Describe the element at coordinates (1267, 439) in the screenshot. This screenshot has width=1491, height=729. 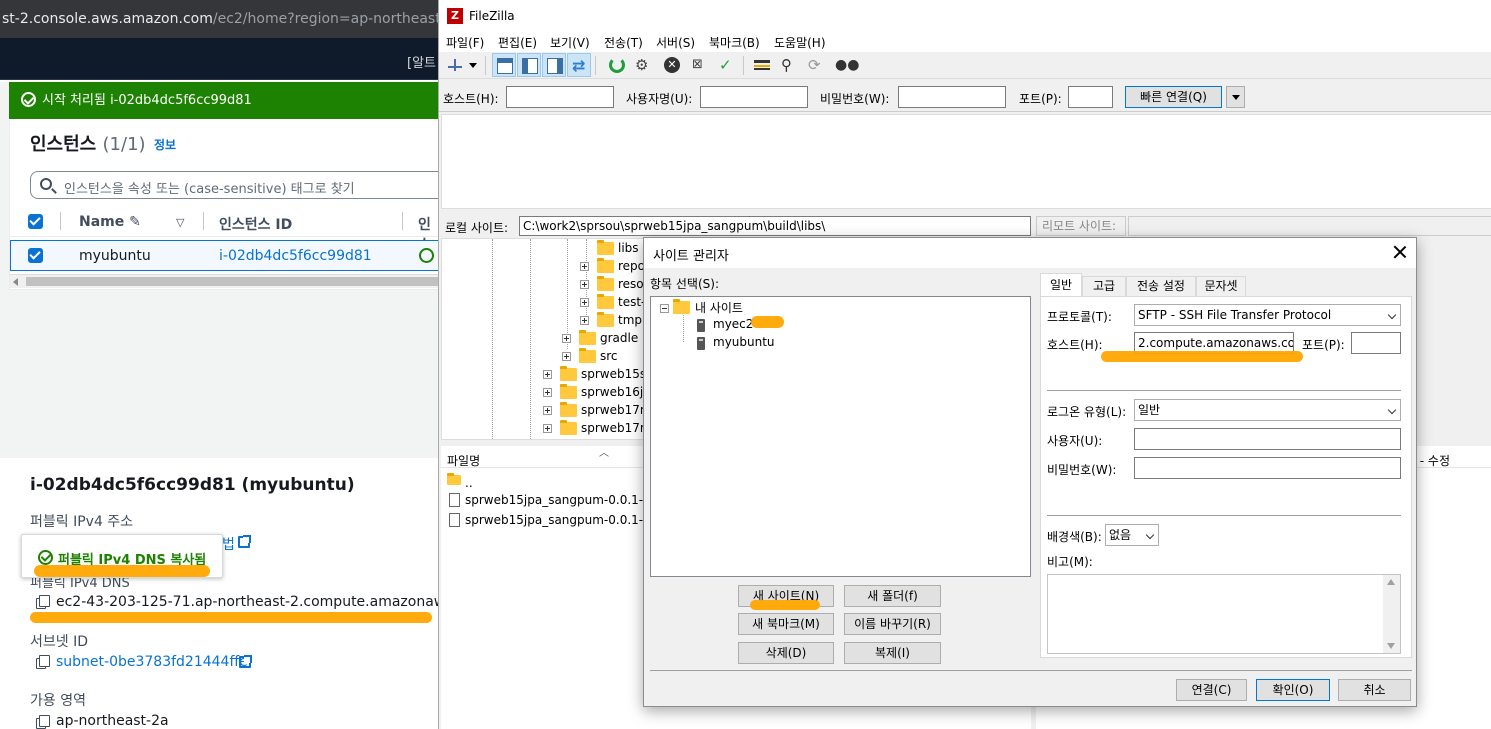
I see `user-input` at that location.